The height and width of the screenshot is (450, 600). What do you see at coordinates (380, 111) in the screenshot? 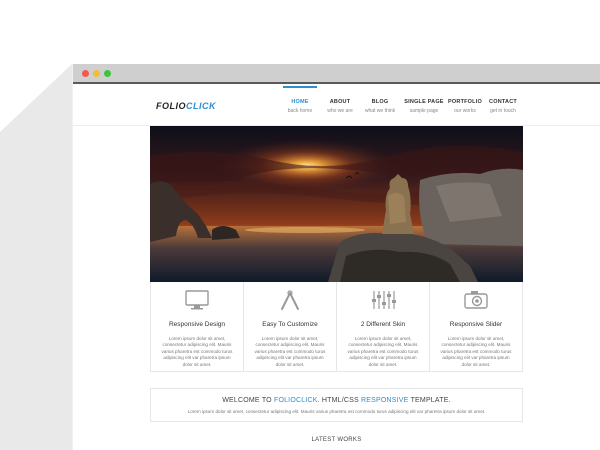
I see `nav-subtitle: what we think` at bounding box center [380, 111].